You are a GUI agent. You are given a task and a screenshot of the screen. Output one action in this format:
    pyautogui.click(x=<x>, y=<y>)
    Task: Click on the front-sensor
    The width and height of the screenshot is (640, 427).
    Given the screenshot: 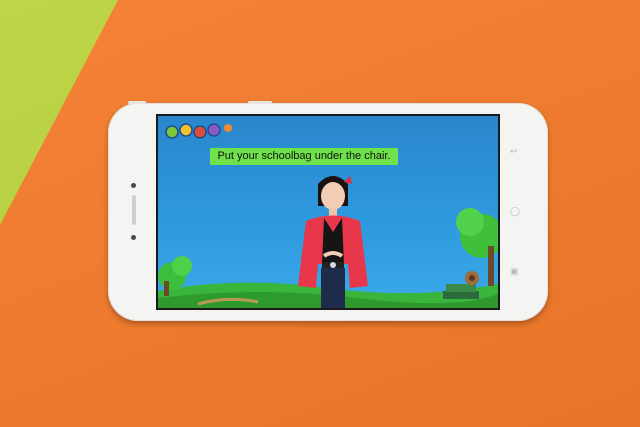 What is the action you would take?
    pyautogui.click(x=133, y=185)
    